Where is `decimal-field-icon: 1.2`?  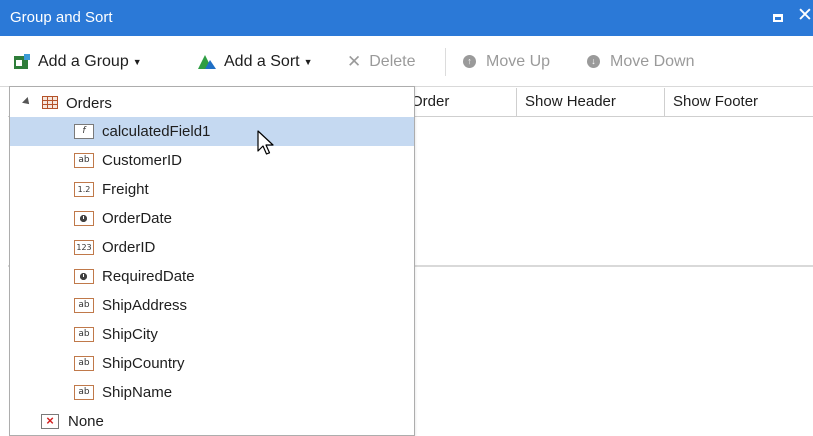 decimal-field-icon: 1.2 is located at coordinates (84, 189).